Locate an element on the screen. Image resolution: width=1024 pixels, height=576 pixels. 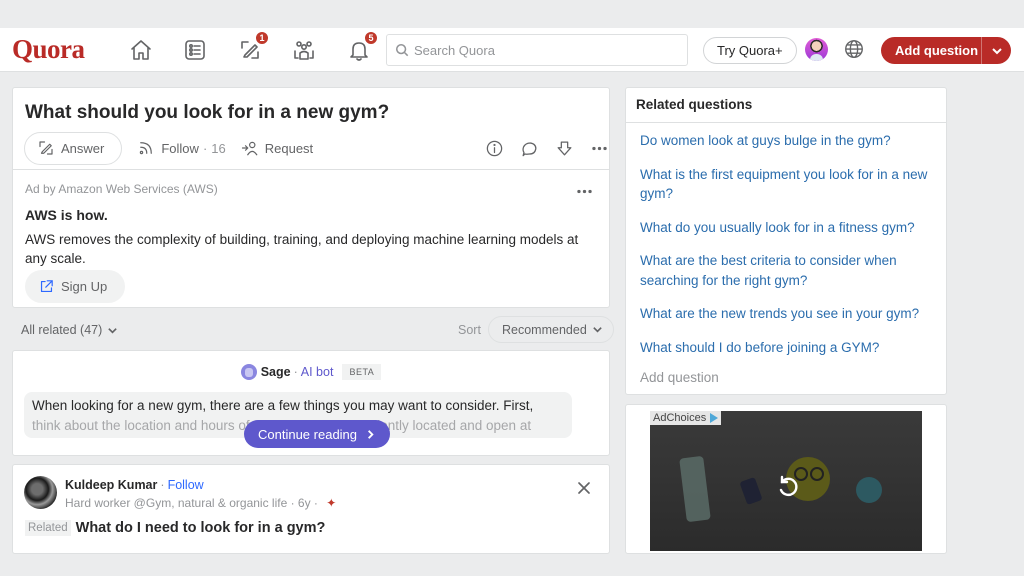
author-line: Kuldeep Kumar · Follow is located at coordinates (134, 485).